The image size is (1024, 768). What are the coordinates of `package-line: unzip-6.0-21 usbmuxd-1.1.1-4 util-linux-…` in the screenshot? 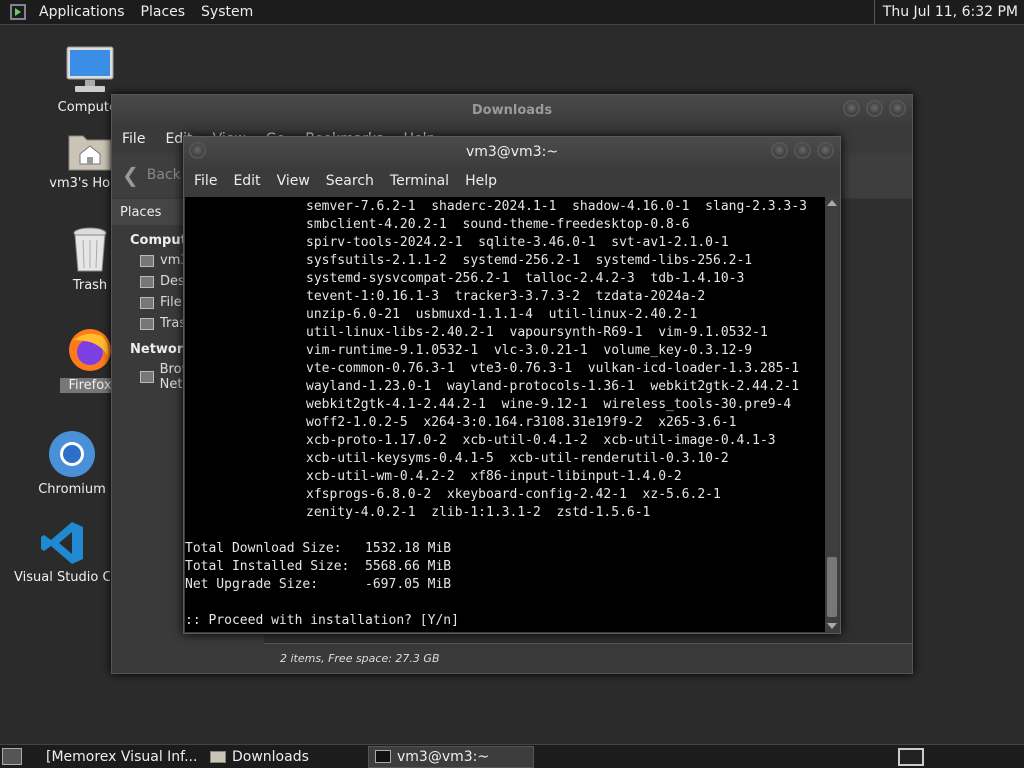 It's located at (502, 314).